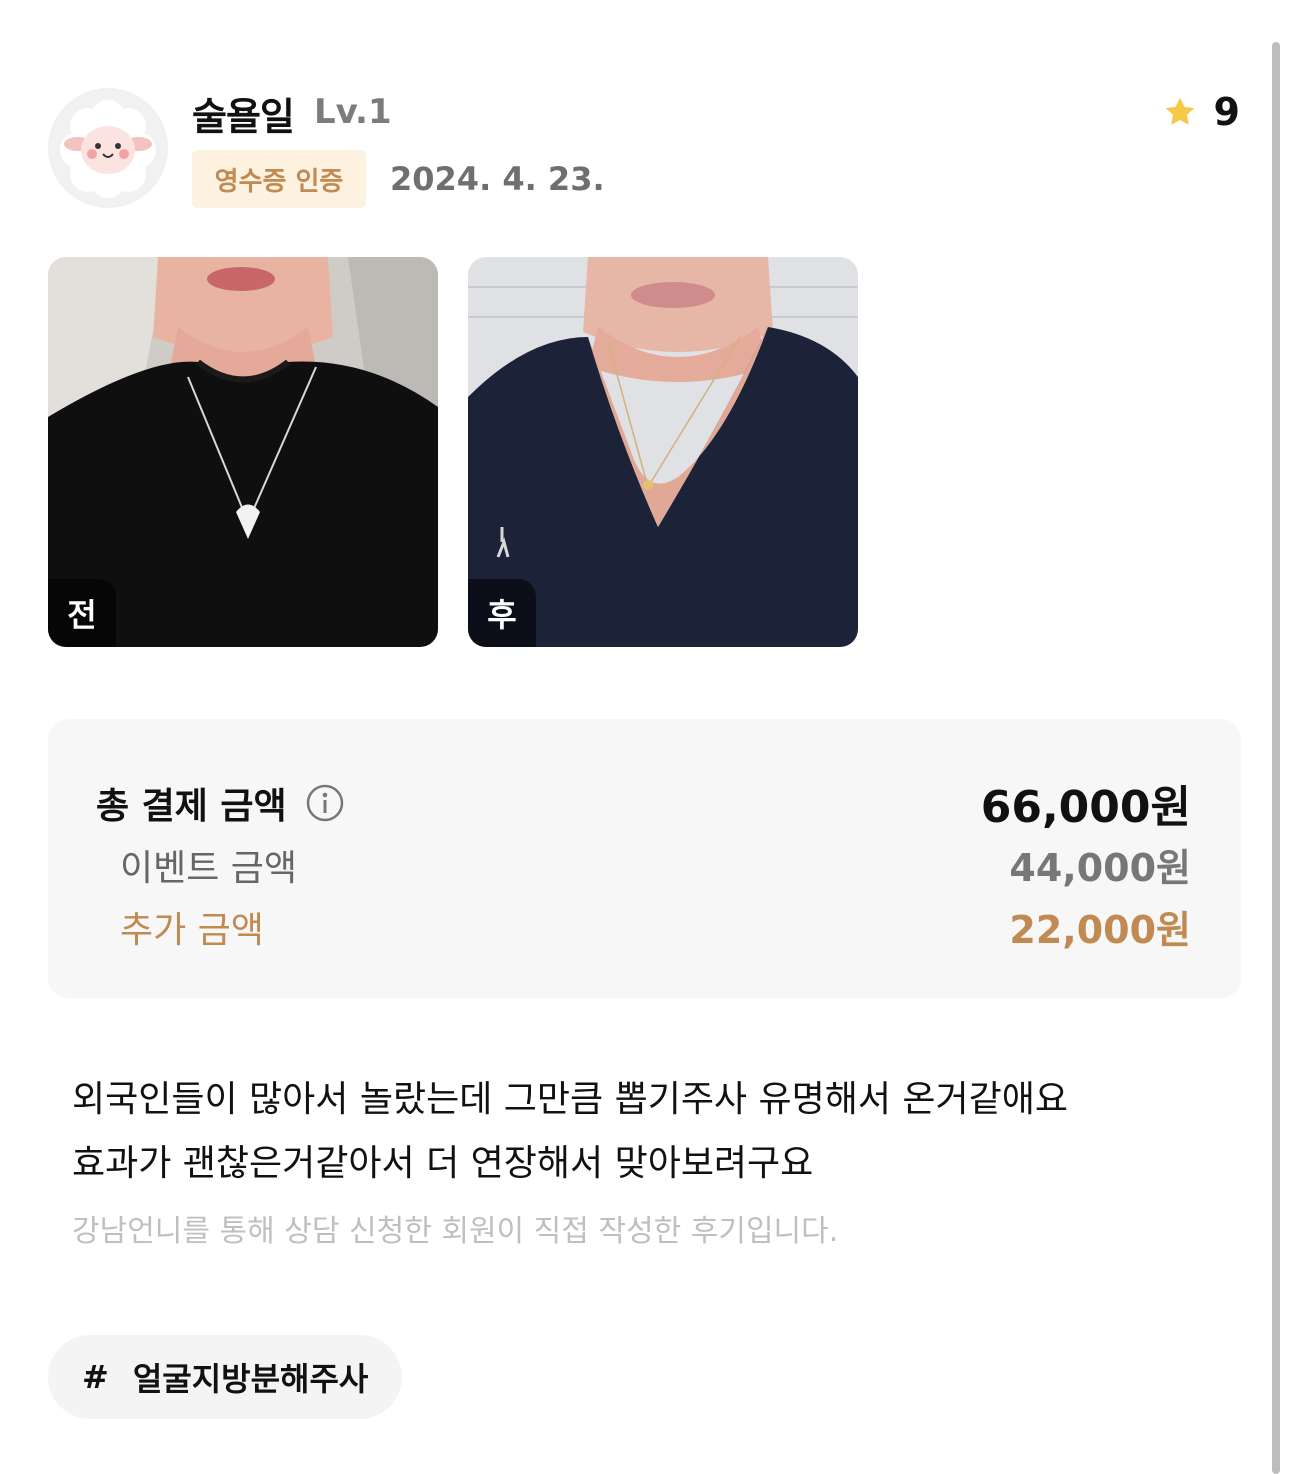 Image resolution: width=1290 pixels, height=1474 pixels. Describe the element at coordinates (1100, 868) in the screenshot. I see `event-price-value: 44,000원` at that location.